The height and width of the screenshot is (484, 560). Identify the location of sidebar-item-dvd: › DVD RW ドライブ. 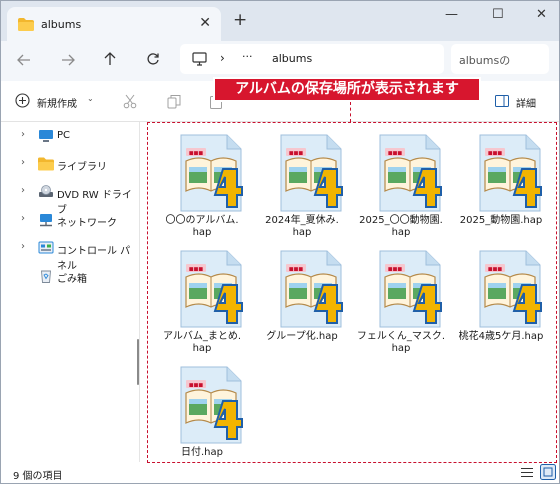
(70, 199).